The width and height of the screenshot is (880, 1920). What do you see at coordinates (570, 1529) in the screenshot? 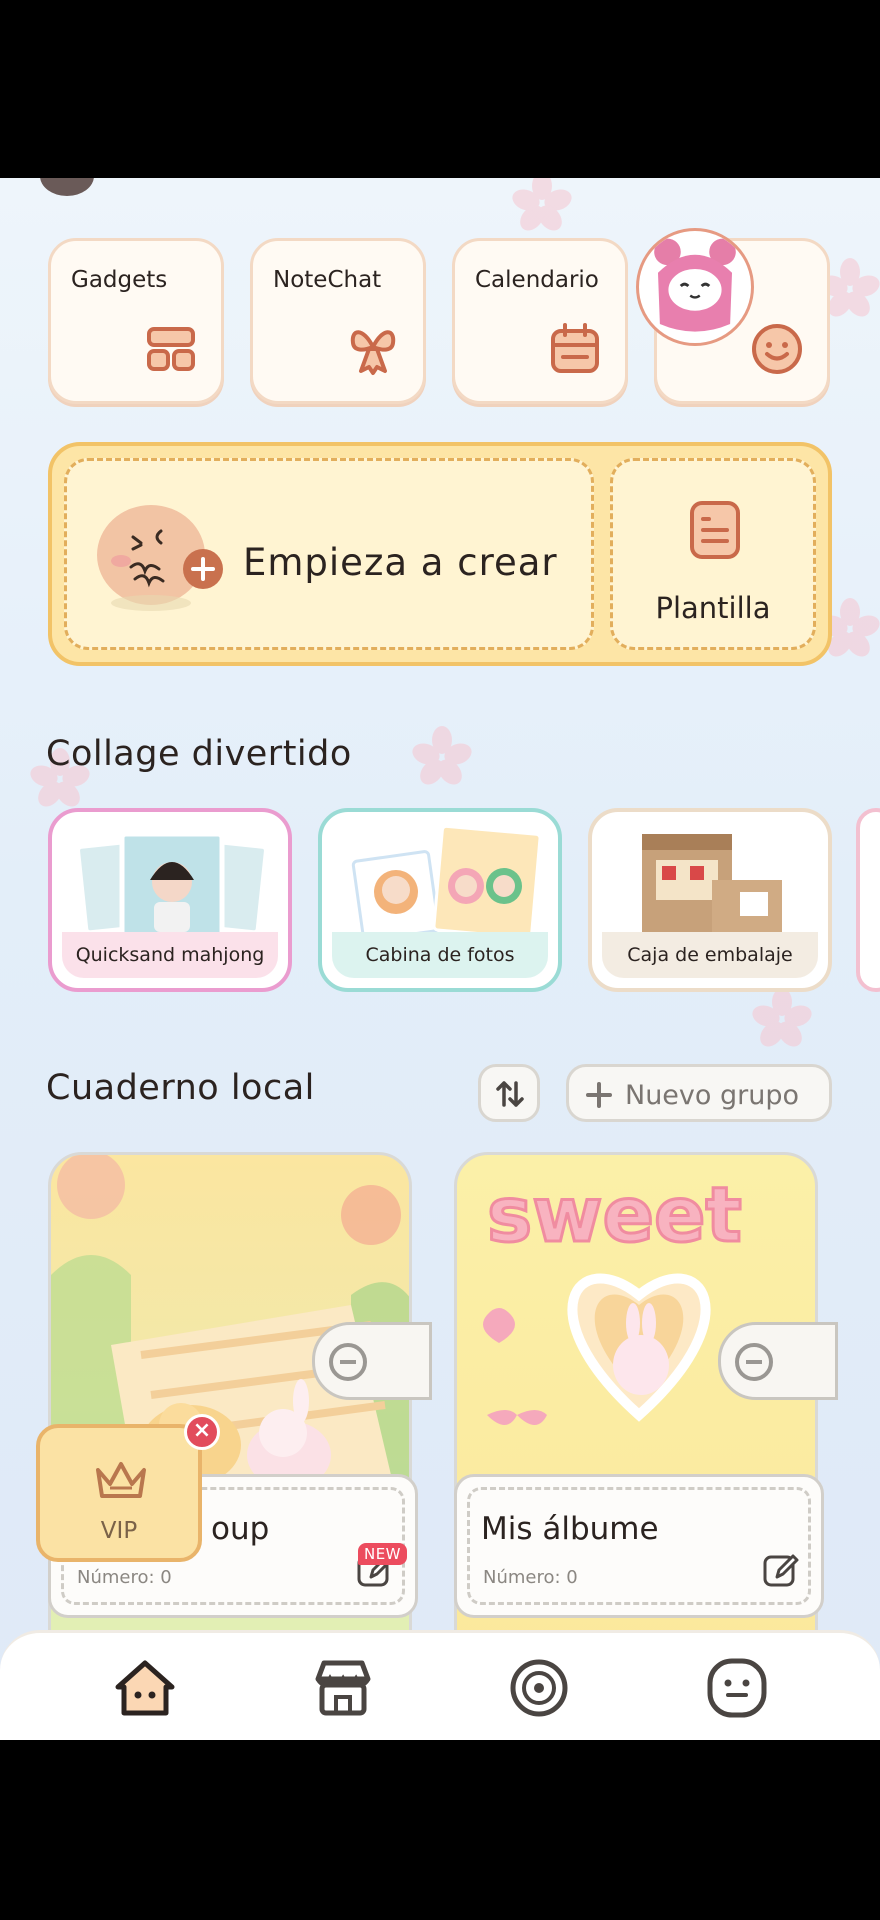
I see `notebook-name: Mis álbume` at bounding box center [570, 1529].